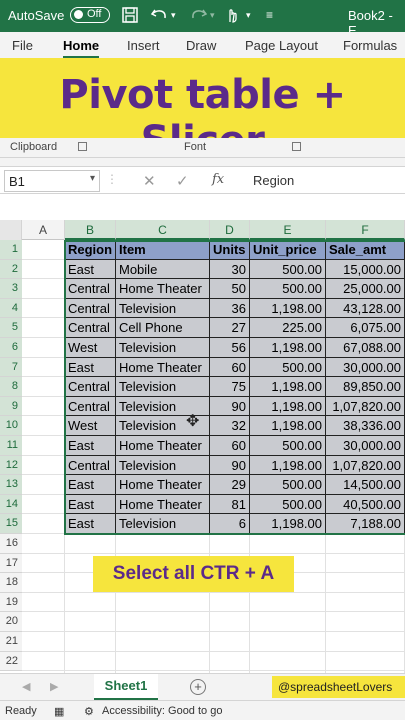  What do you see at coordinates (160, 17) in the screenshot?
I see `undo-icon` at bounding box center [160, 17].